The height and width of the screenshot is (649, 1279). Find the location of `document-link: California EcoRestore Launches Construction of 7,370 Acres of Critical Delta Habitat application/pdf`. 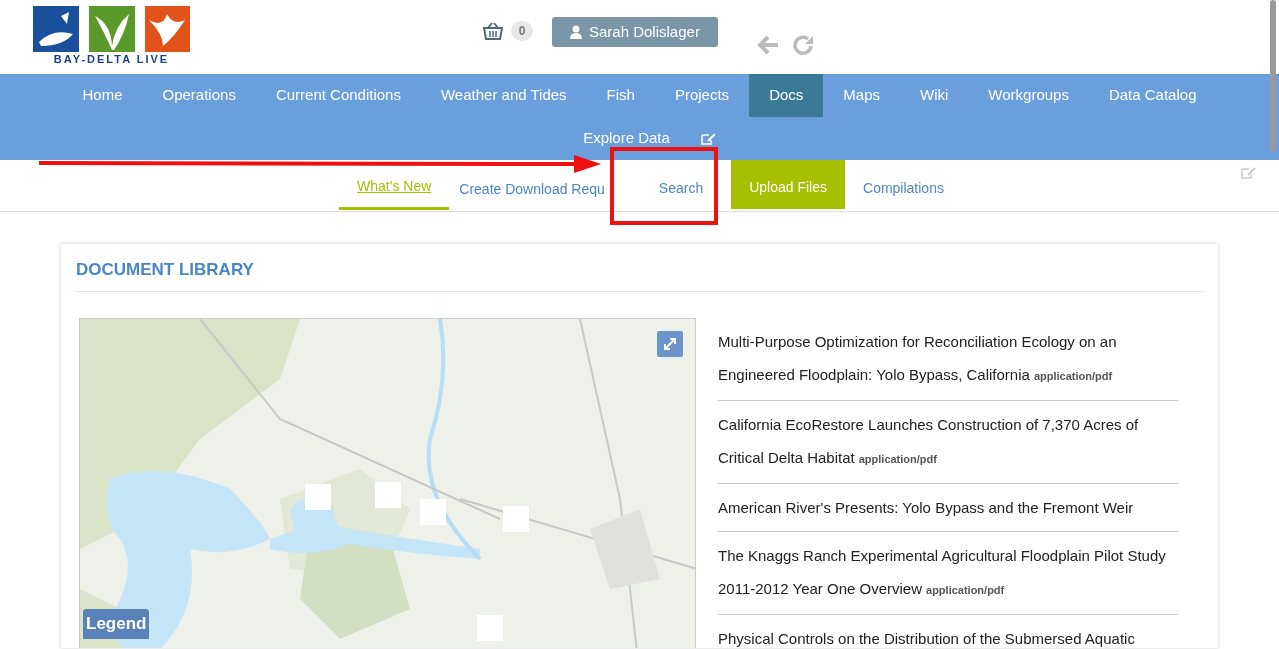

document-link: California EcoRestore Launches Construction of 7,370 Acres of Critical Delta Habitat application/pdf is located at coordinates (948, 442).